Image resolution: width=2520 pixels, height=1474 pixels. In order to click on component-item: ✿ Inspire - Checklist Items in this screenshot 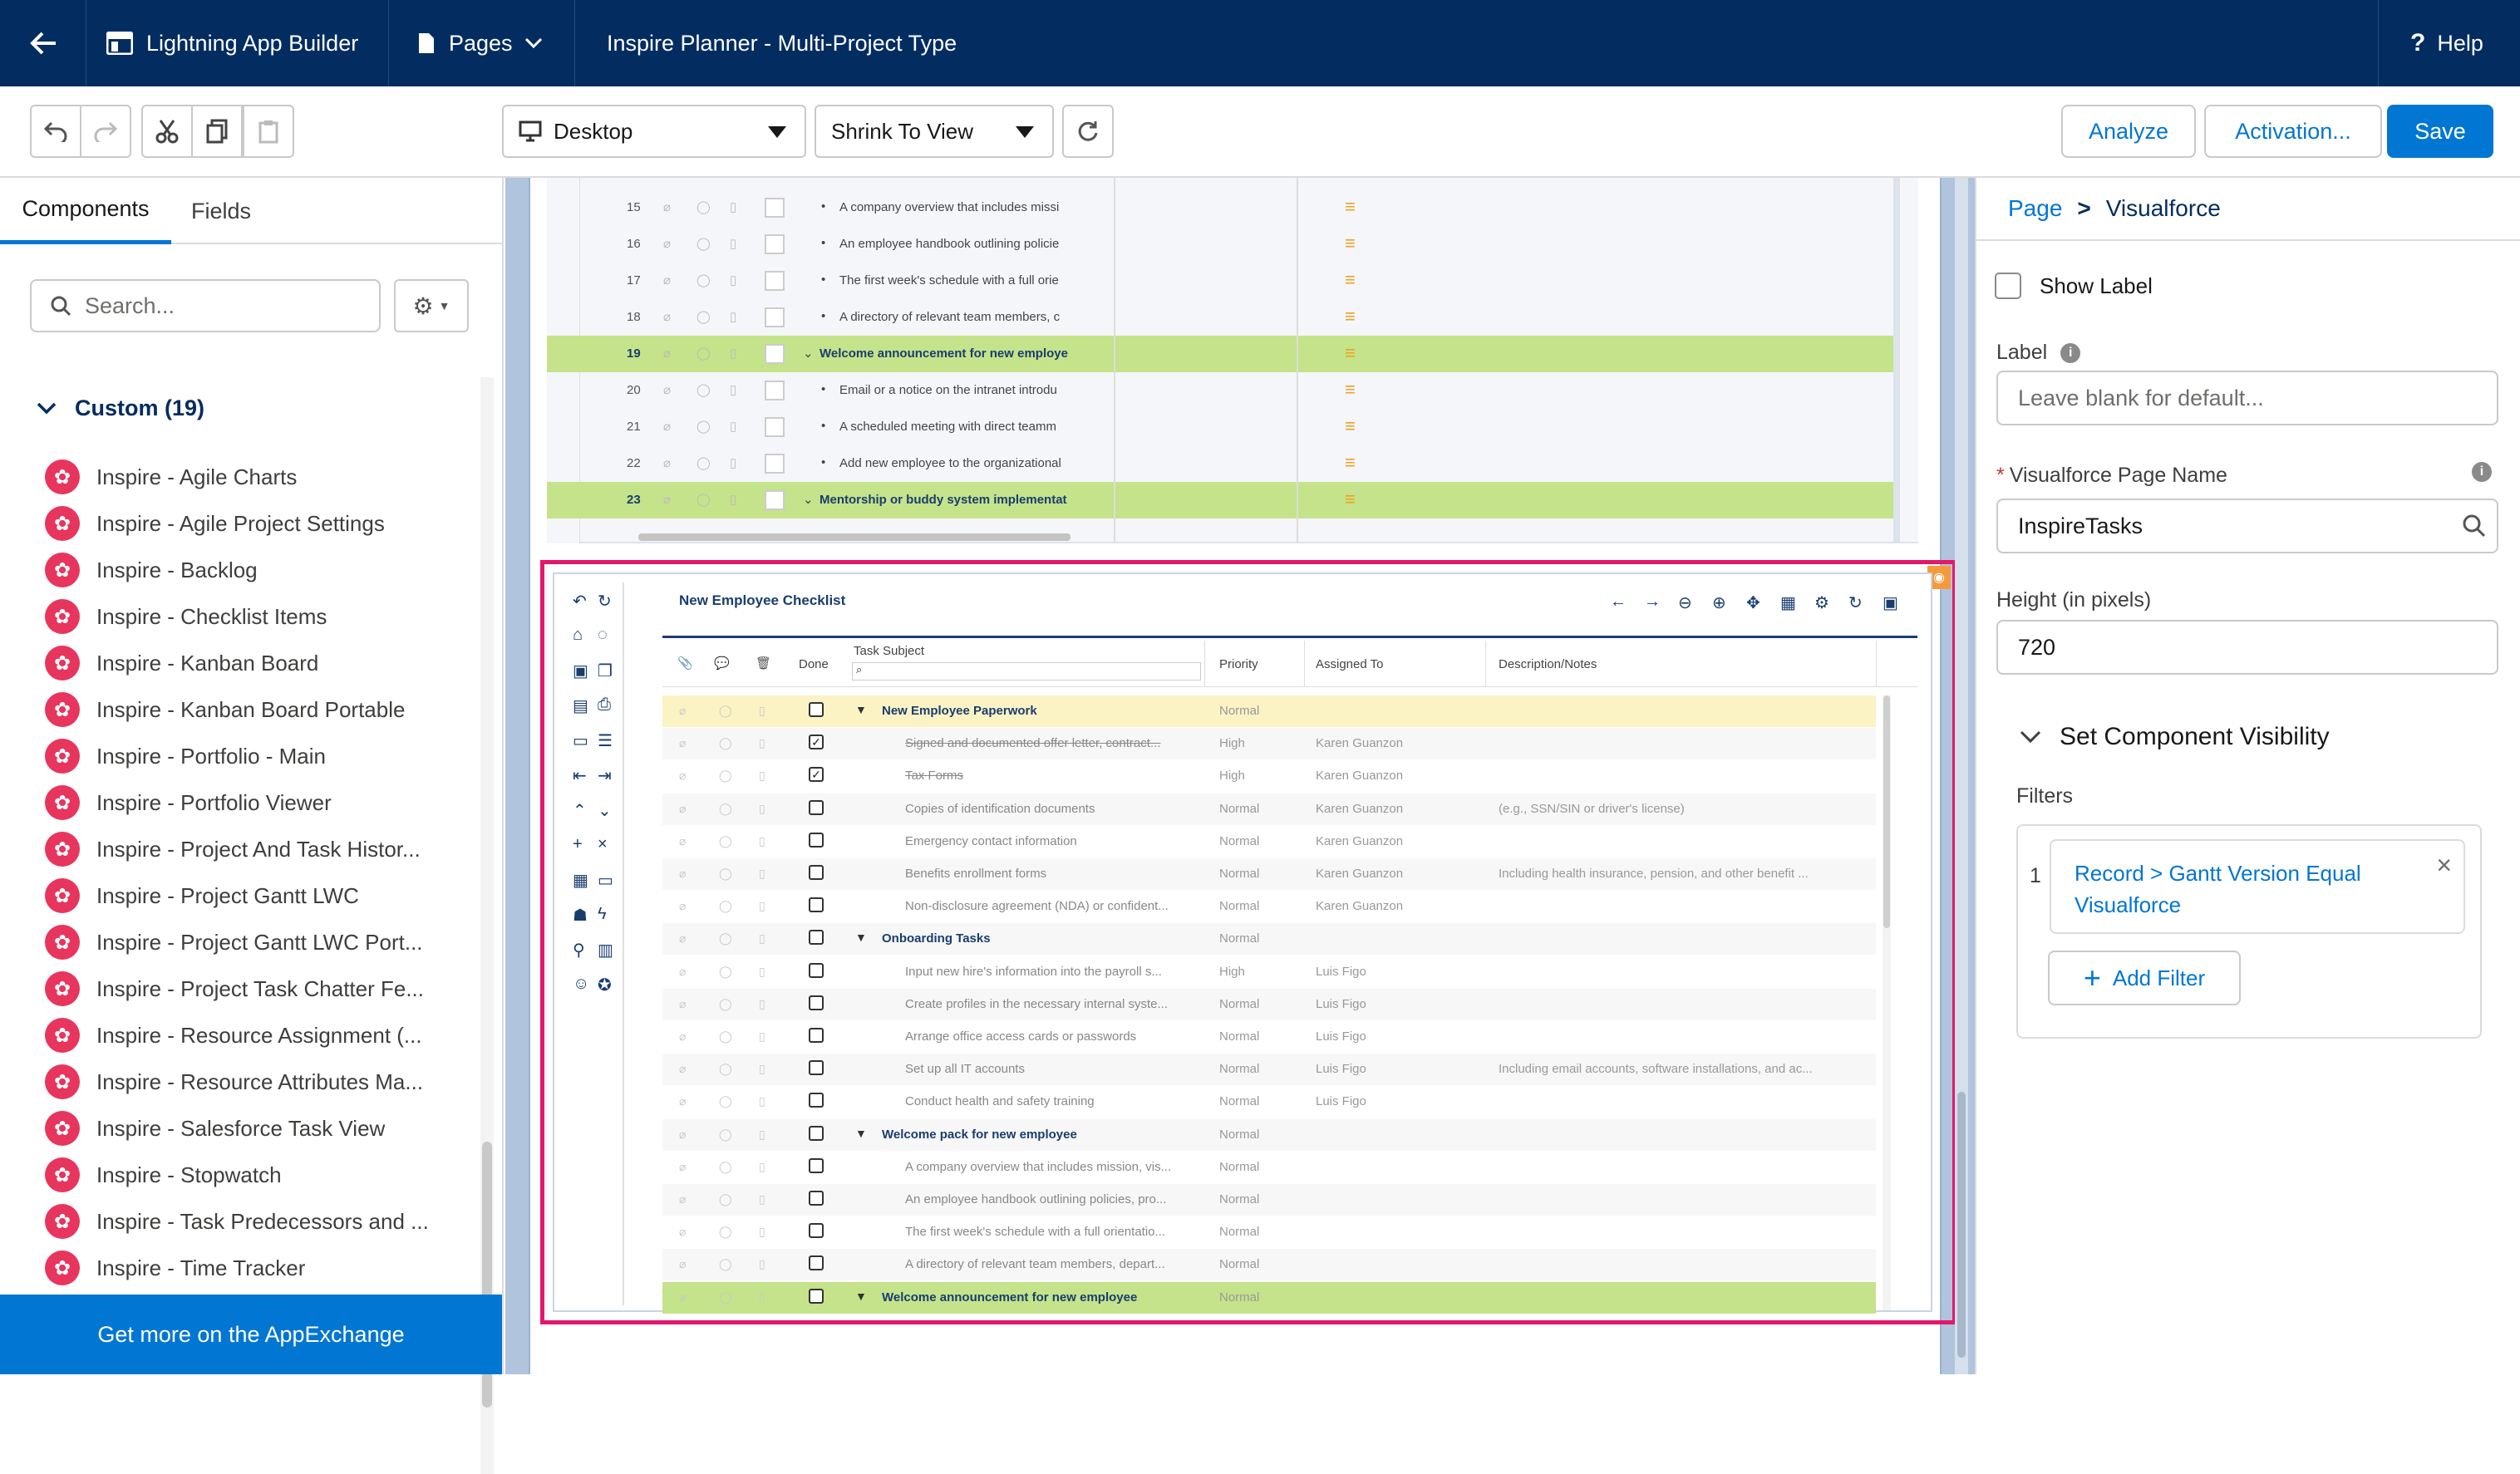, I will do `click(186, 616)`.